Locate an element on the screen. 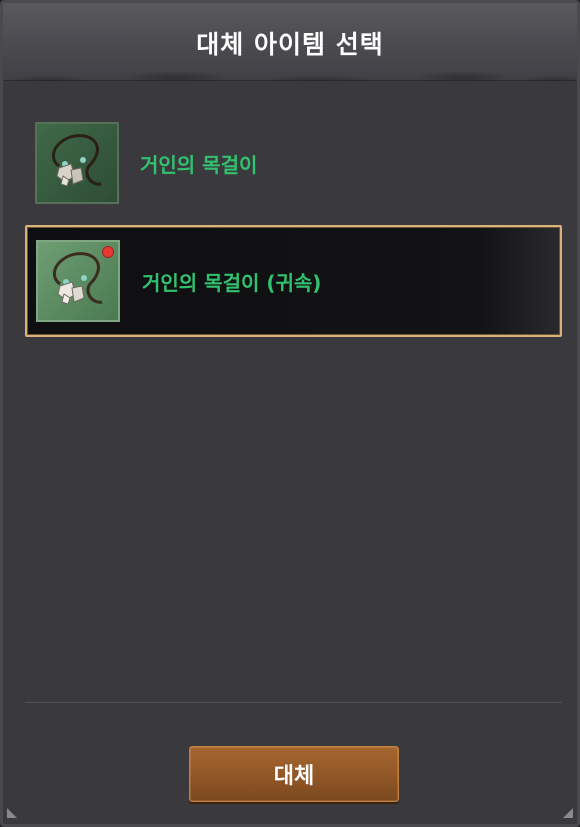 This screenshot has height=827, width=580. item-label: 거인의 목걸이 is located at coordinates (199, 164).